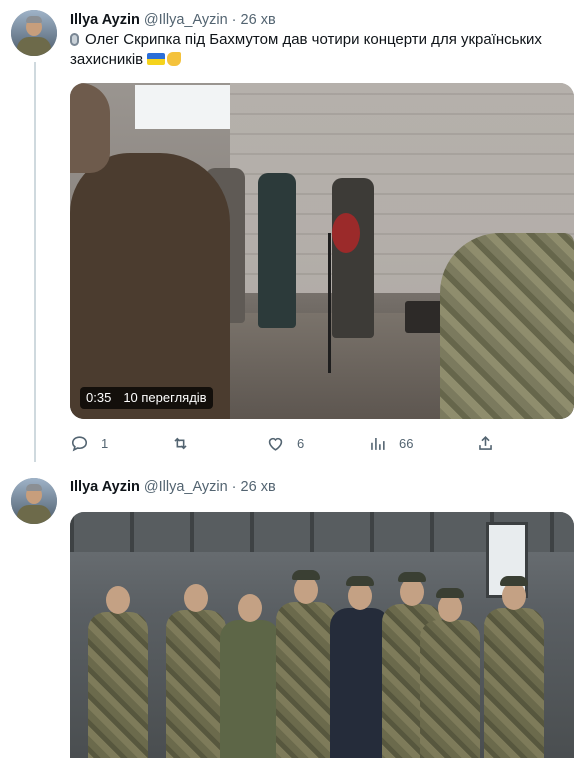 This screenshot has width=588, height=758. Describe the element at coordinates (165, 397) in the screenshot. I see `video-views: 10 переглядів` at that location.